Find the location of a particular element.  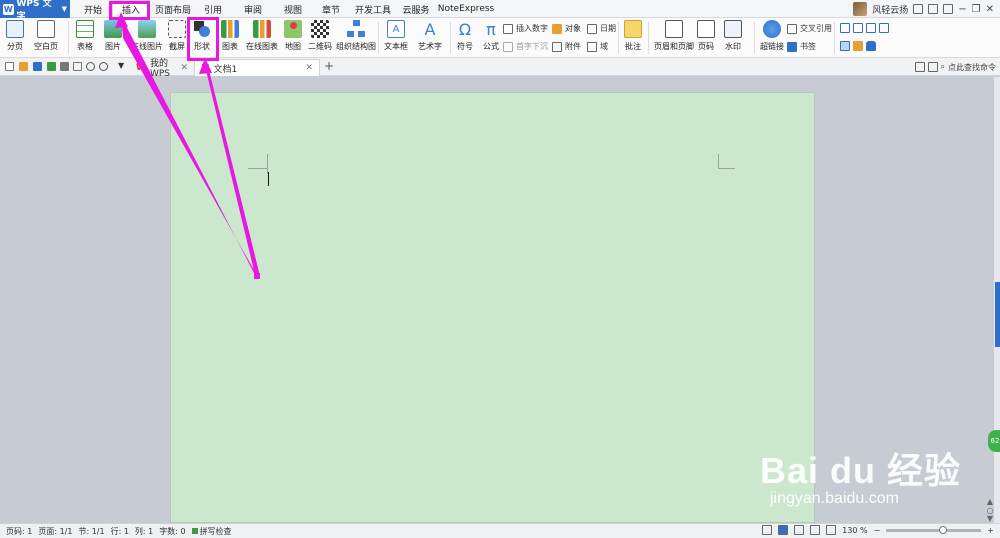

spell-check-toggle: 拼写检查 is located at coordinates (211, 531).